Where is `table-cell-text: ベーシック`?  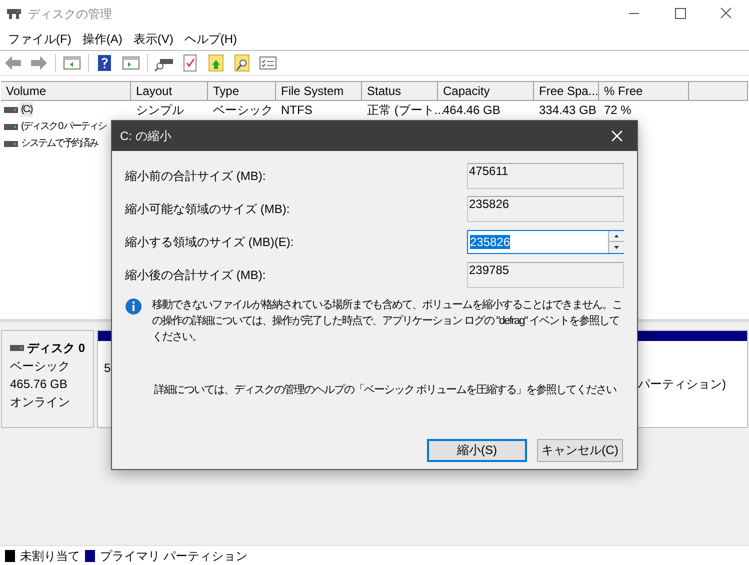 table-cell-text: ベーシック is located at coordinates (243, 110).